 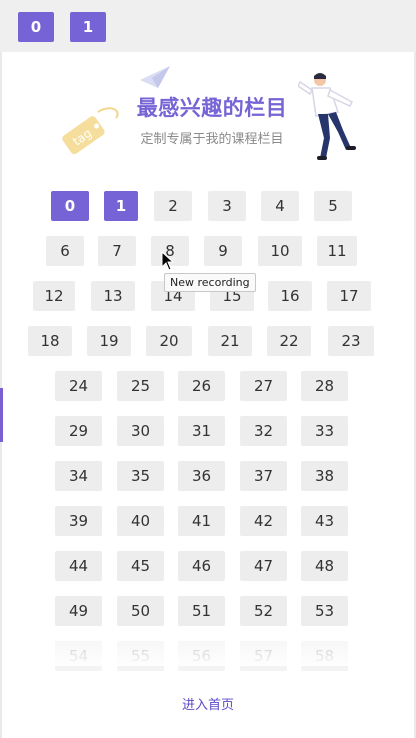 What do you see at coordinates (201, 566) in the screenshot?
I see `column-item-46: 46` at bounding box center [201, 566].